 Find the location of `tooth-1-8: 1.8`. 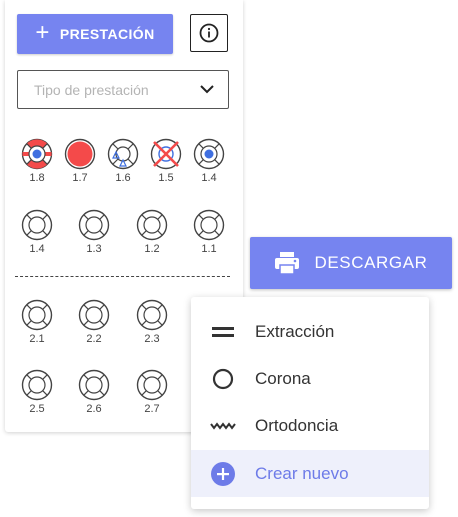

tooth-1-8: 1.8 is located at coordinates (37, 161).